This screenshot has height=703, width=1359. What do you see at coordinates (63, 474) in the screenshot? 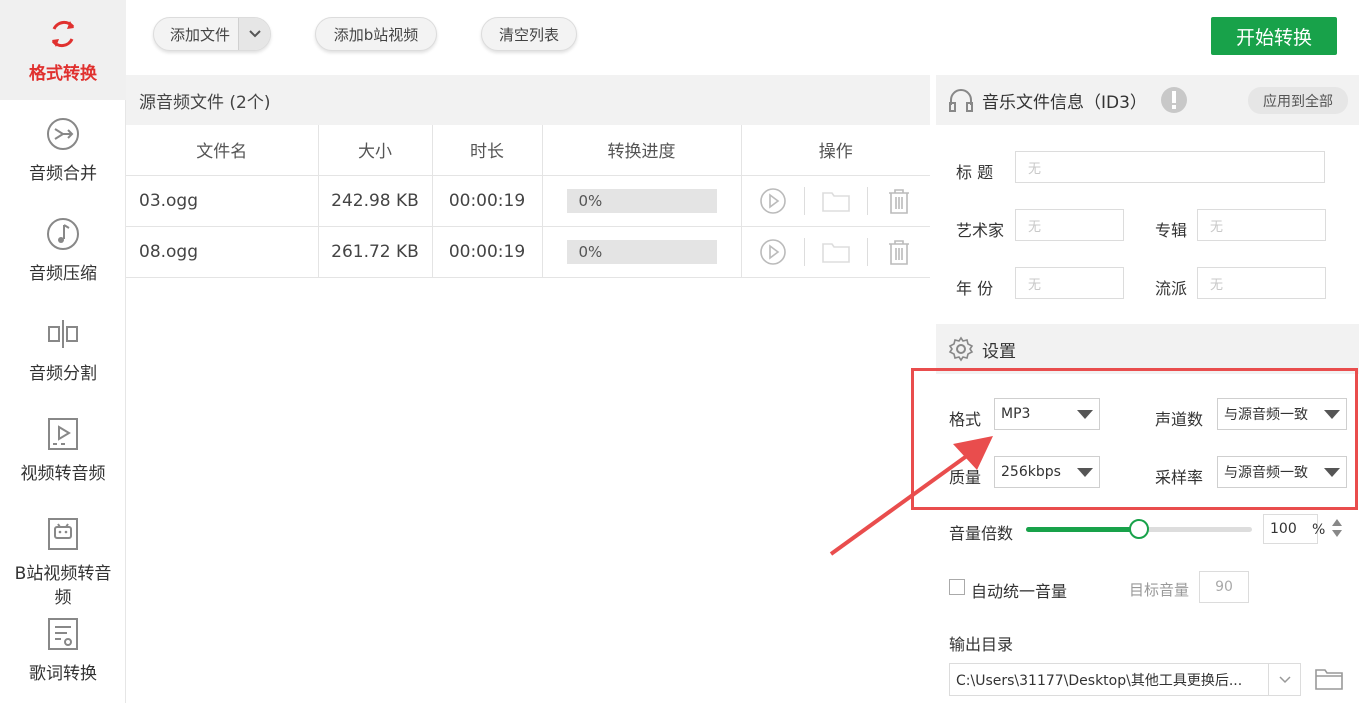
I see `sidebar-item-label: 视频转音频` at bounding box center [63, 474].